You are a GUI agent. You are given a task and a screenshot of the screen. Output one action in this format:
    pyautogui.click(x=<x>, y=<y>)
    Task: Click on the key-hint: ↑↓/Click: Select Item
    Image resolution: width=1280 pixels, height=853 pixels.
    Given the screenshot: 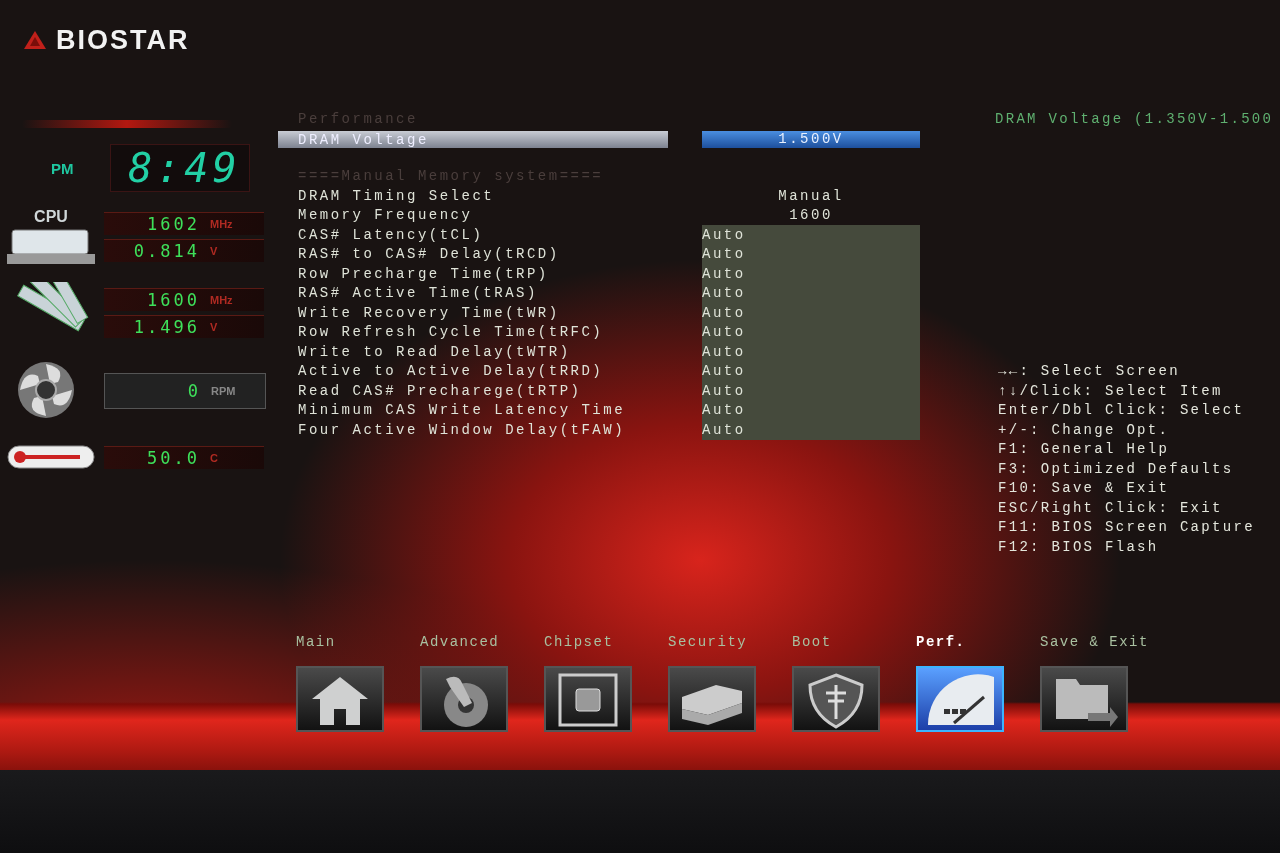 What is the action you would take?
    pyautogui.click(x=1111, y=391)
    